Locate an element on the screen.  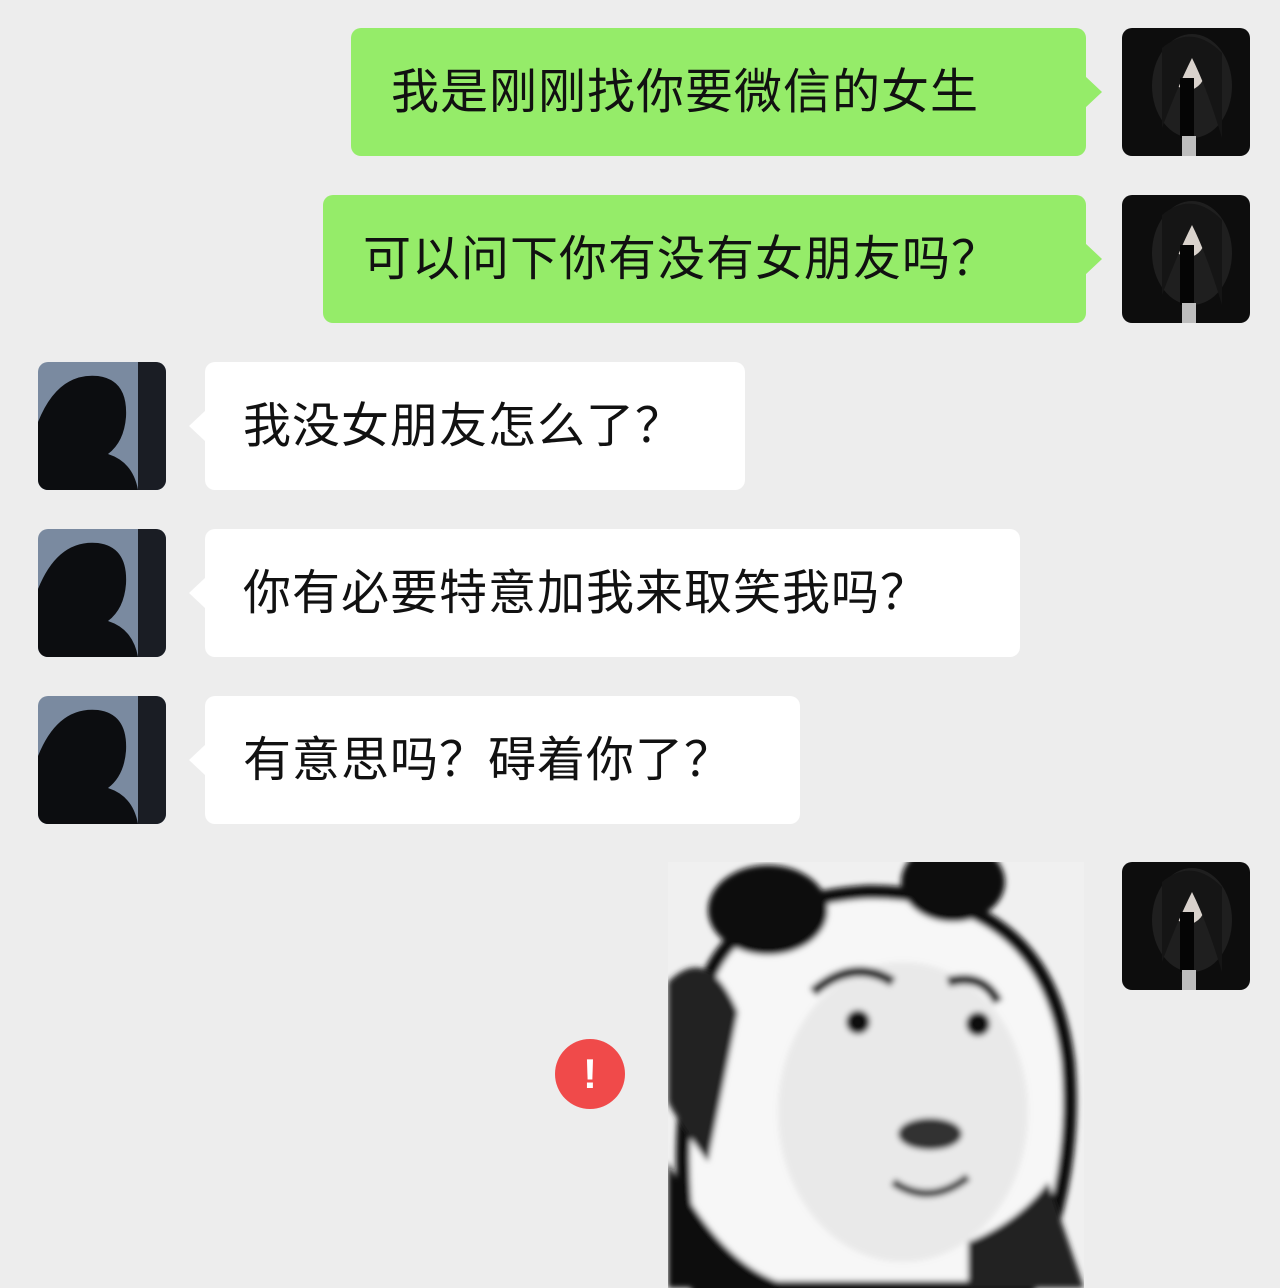
panda-face-meme-sticker is located at coordinates (876, 1075).